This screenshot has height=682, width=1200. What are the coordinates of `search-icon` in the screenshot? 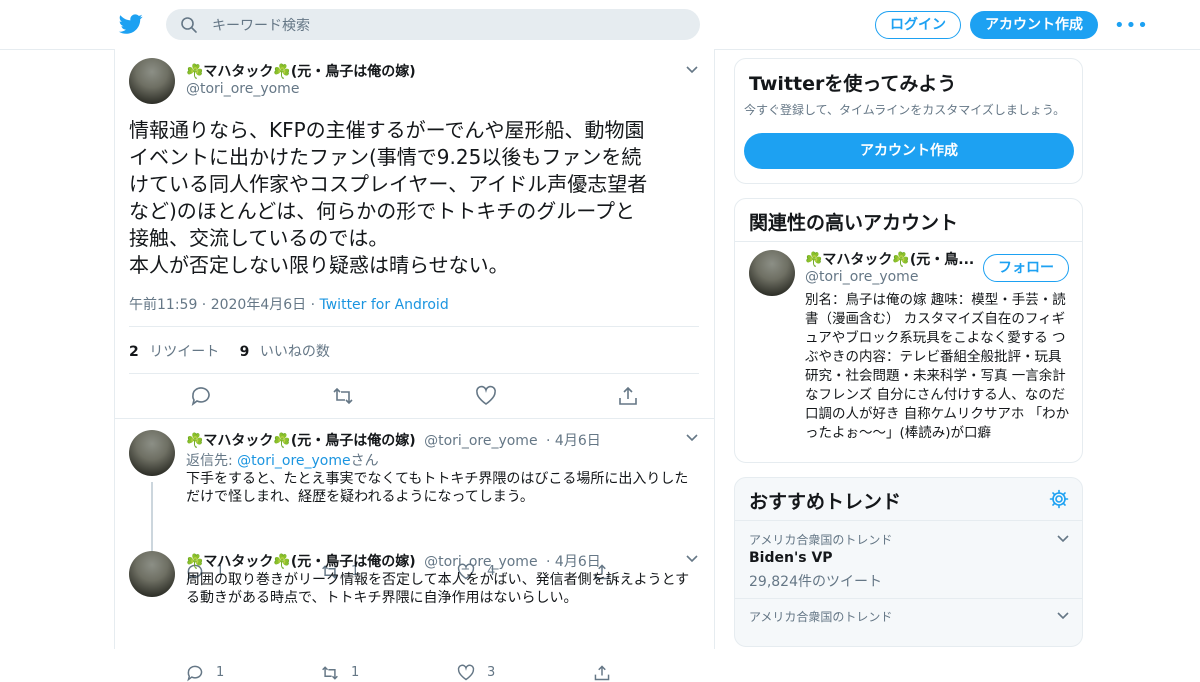 It's located at (189, 25).